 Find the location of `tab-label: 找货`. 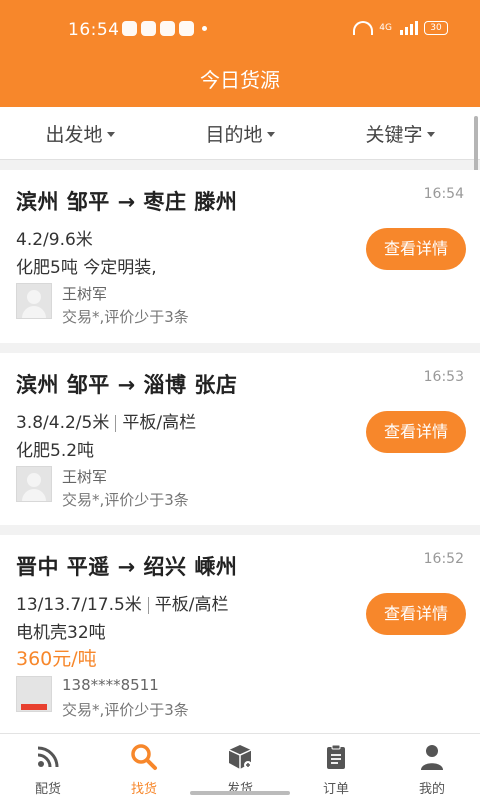

tab-label: 找货 is located at coordinates (143, 789).